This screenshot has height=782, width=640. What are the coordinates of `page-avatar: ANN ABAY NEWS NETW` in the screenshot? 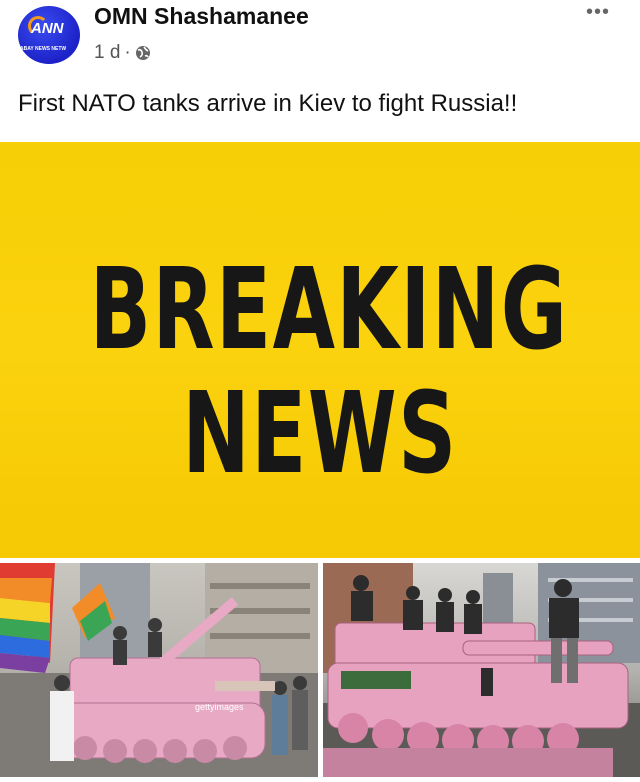 It's located at (49, 35).